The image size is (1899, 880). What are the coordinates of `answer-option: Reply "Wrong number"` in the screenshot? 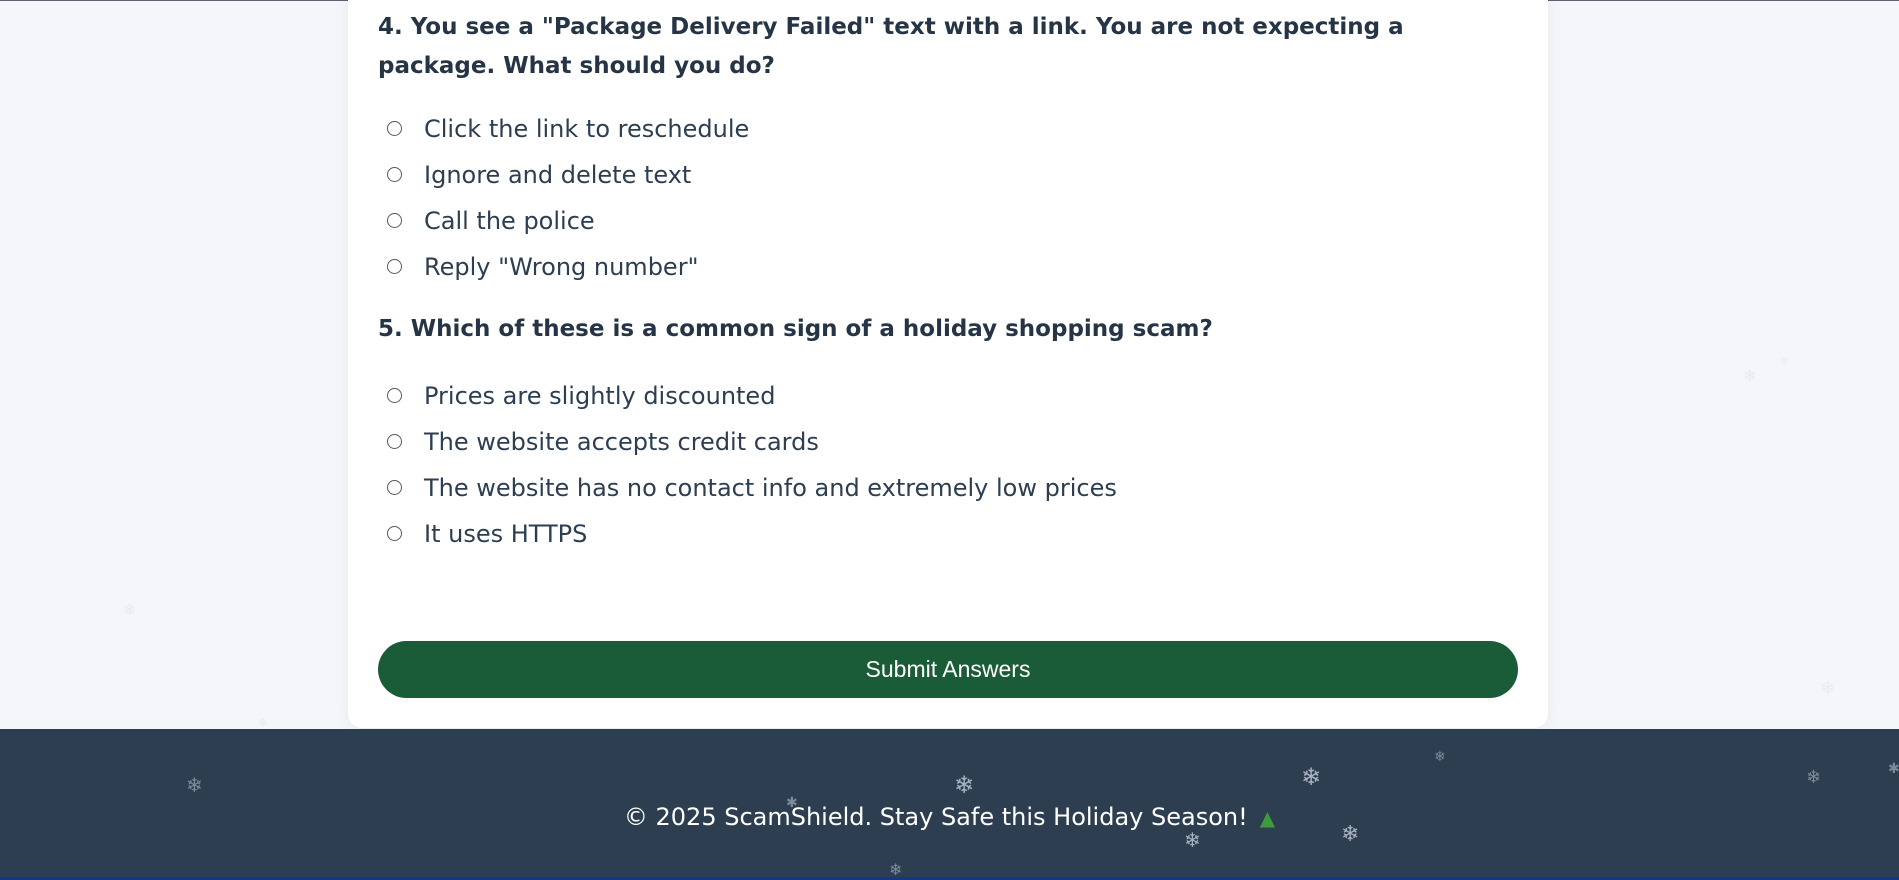 It's located at (948, 267).